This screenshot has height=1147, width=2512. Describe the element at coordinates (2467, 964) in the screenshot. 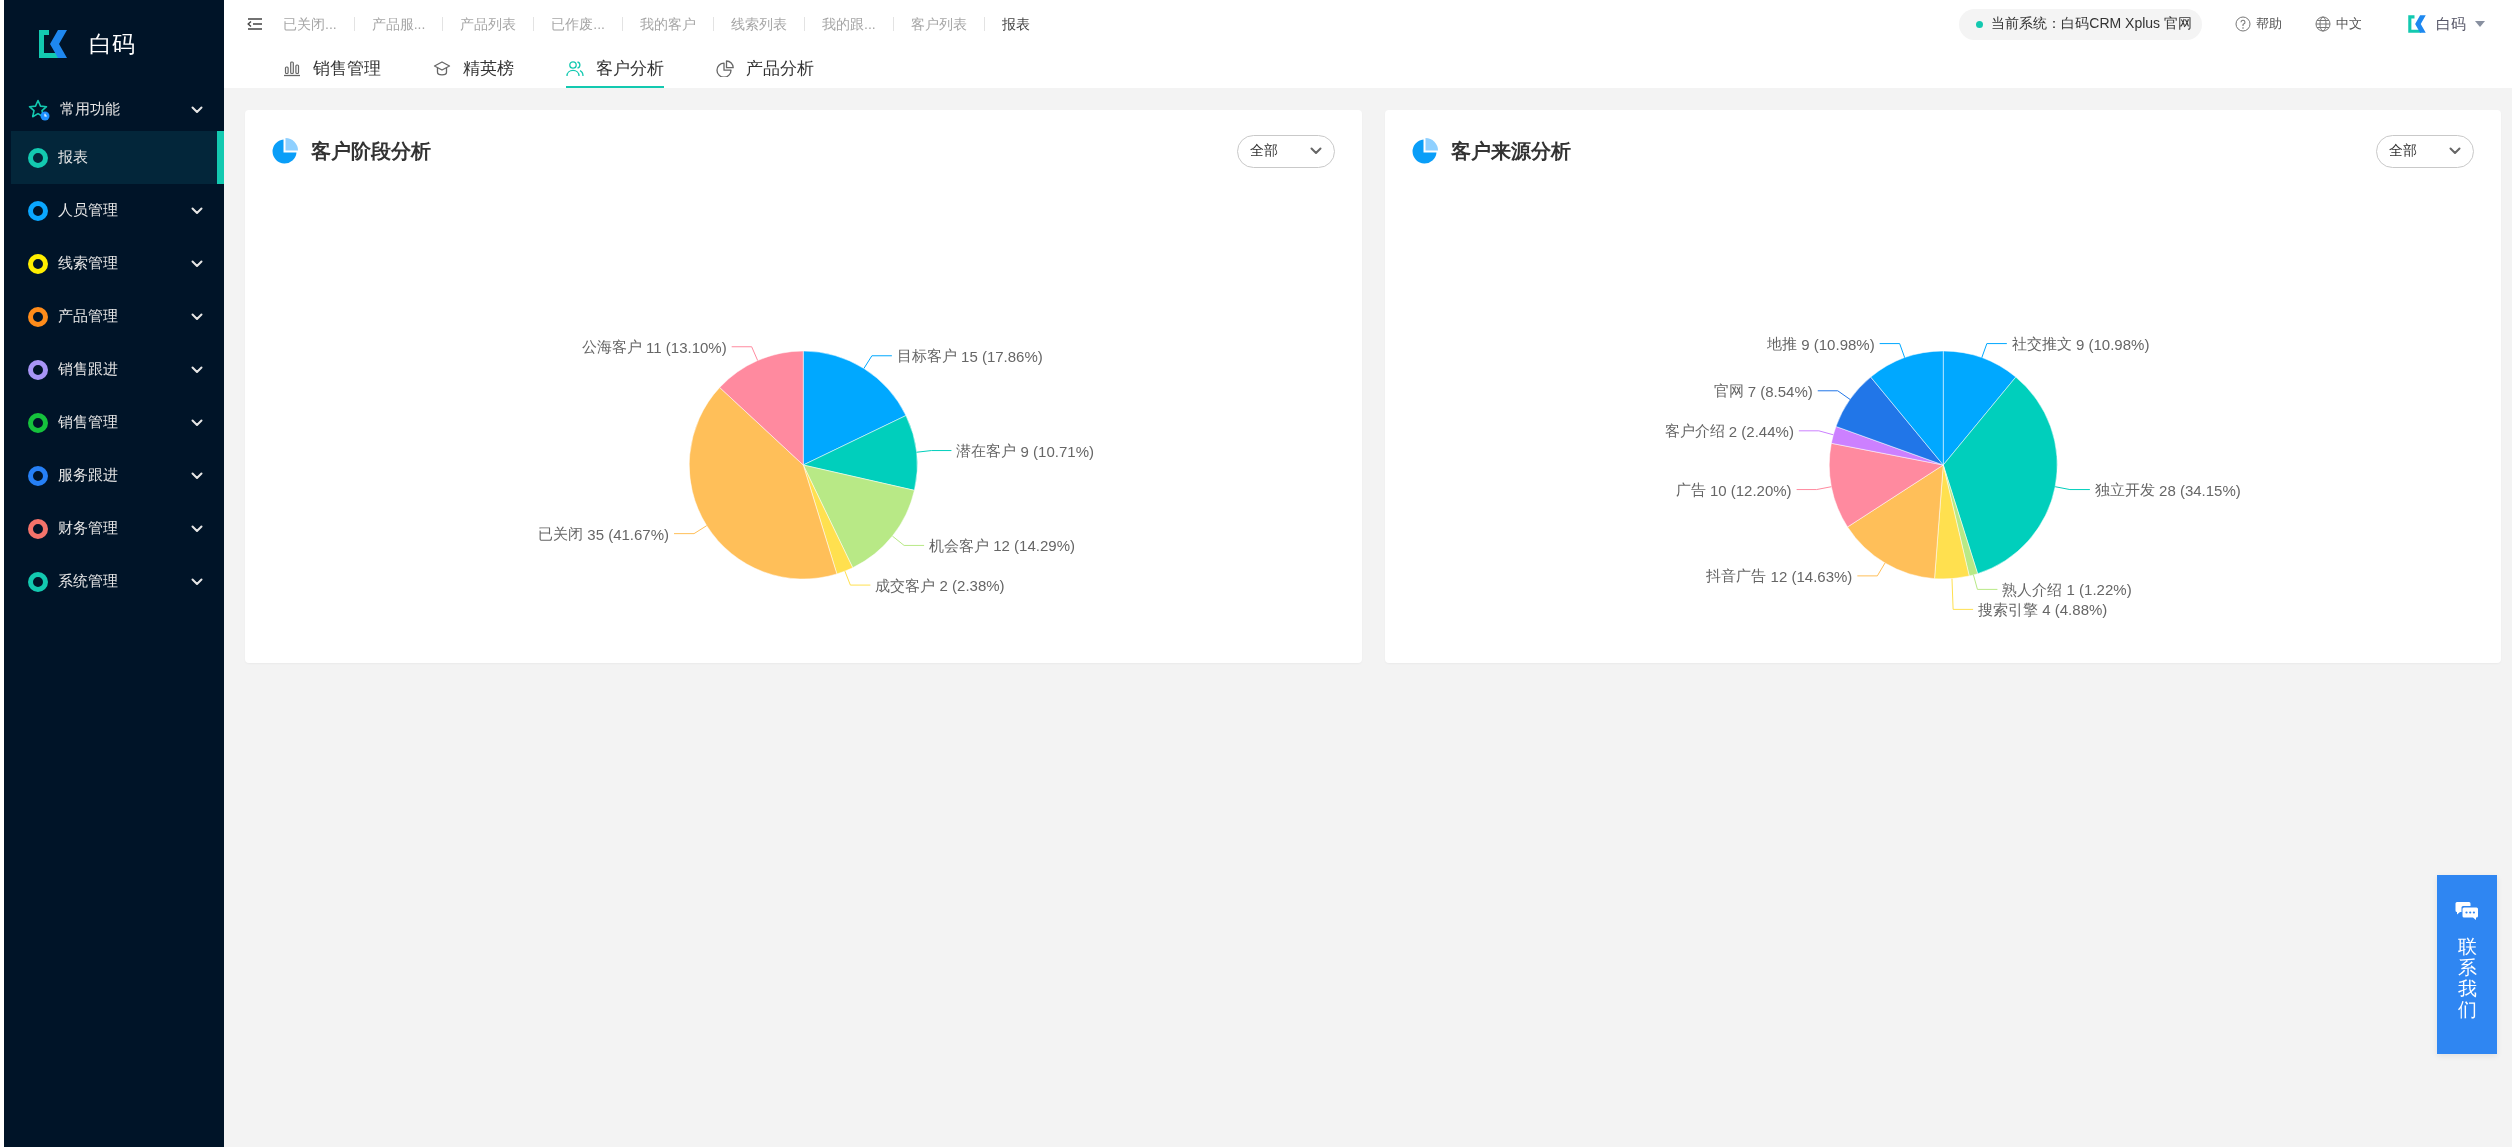

I see `contact-us-button: 联系我们` at that location.